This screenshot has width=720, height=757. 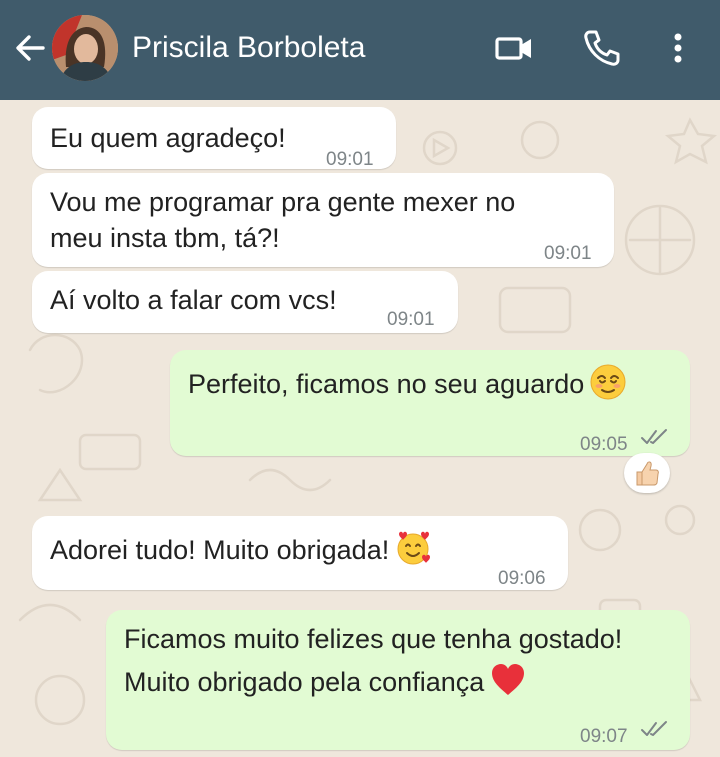 I want to click on message-text: Perfeito, ficamos no seu aguardo, so click(x=407, y=383).